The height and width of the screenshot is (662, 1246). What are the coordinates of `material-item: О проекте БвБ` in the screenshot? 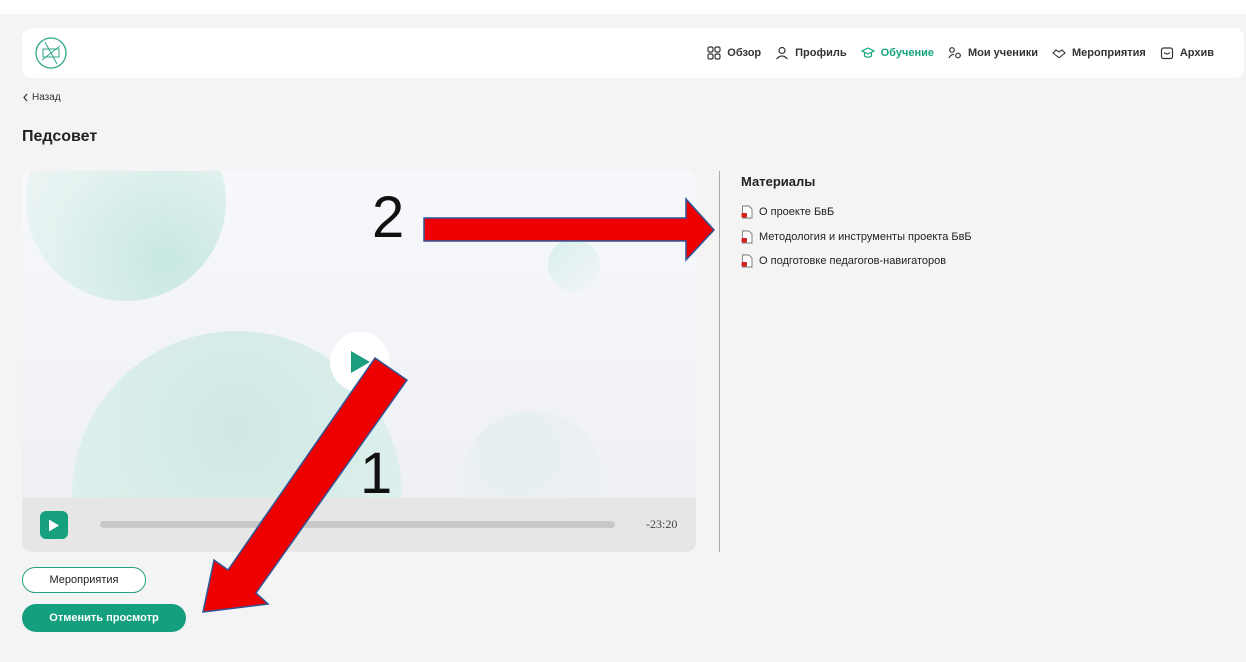 It's located at (856, 212).